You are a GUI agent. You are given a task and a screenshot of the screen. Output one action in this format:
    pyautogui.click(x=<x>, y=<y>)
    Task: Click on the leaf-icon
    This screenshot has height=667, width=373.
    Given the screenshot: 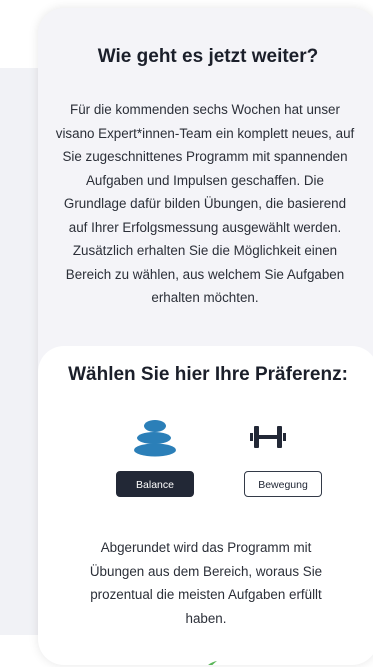 What is the action you would take?
    pyautogui.click(x=212, y=663)
    